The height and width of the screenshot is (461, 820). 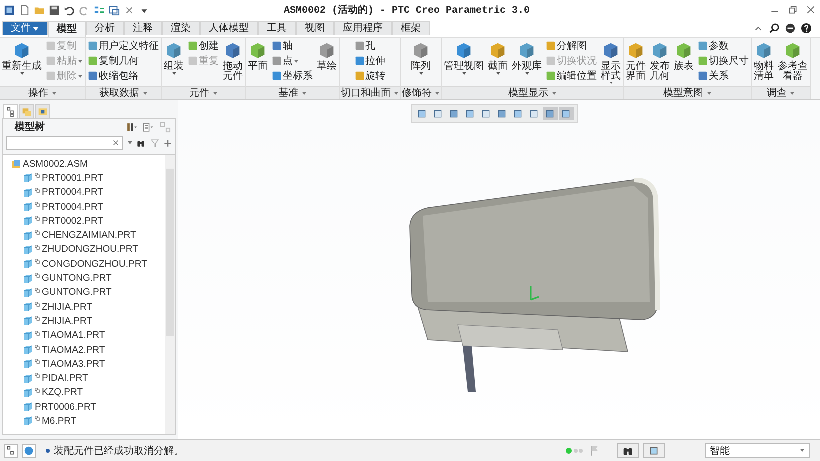 I want to click on group-label: 模型显示, so click(x=532, y=92).